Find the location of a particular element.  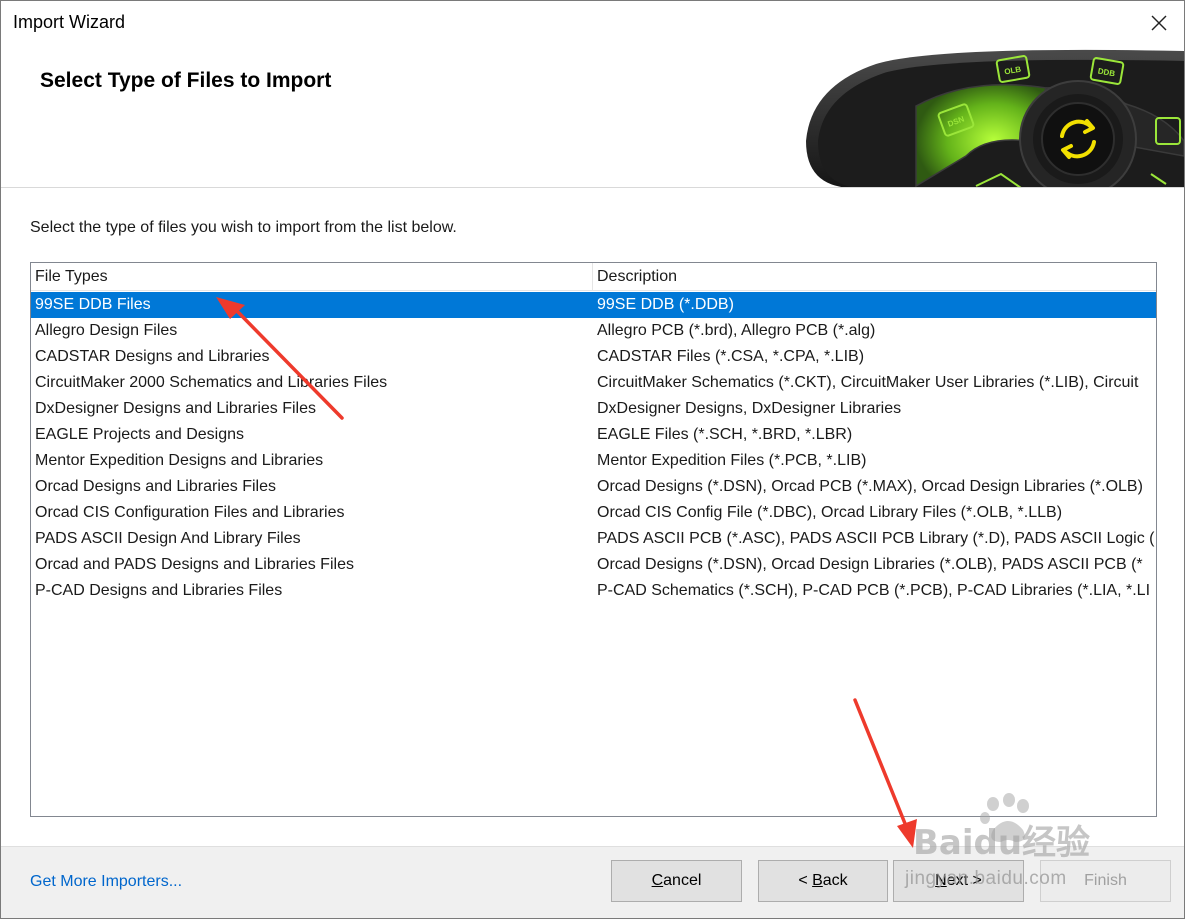

cancel-label: Cancel is located at coordinates (676, 880).